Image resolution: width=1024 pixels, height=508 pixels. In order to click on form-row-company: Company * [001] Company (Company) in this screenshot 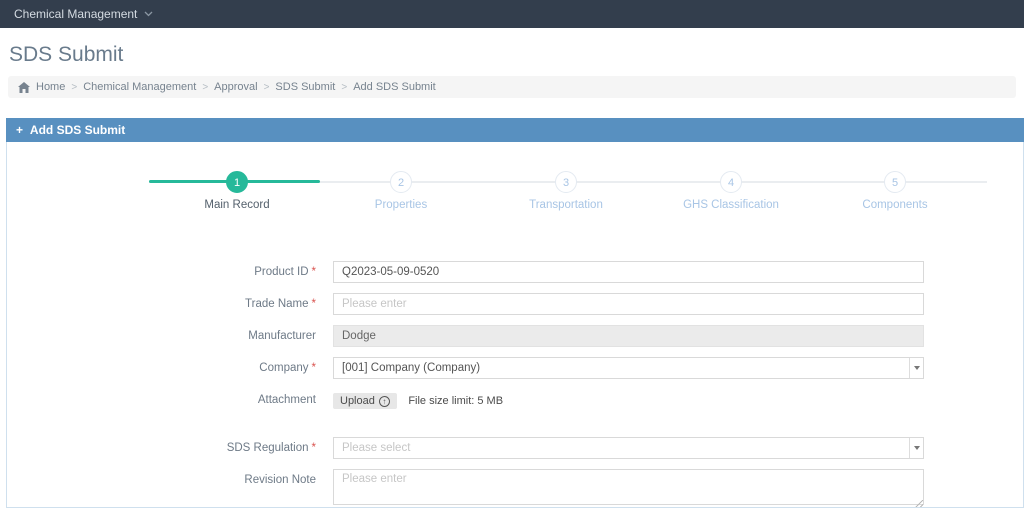, I will do `click(515, 368)`.